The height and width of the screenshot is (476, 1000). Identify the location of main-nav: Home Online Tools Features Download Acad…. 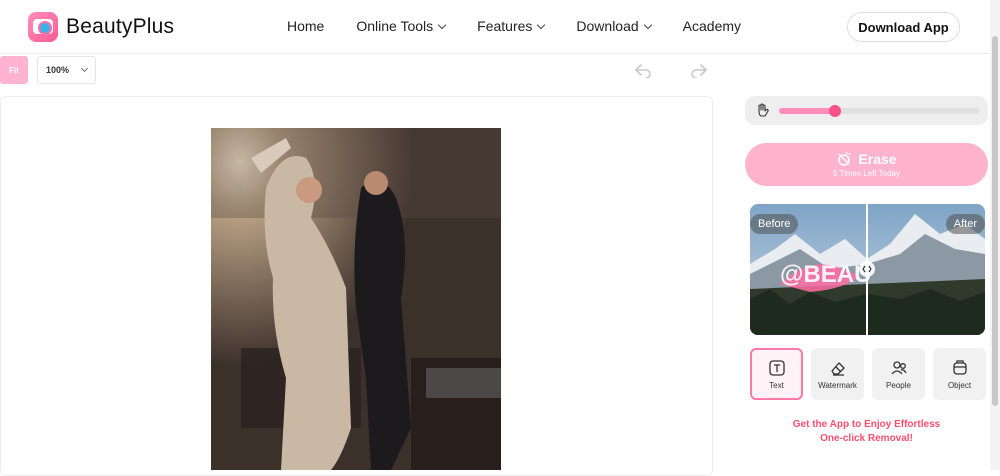
(530, 26).